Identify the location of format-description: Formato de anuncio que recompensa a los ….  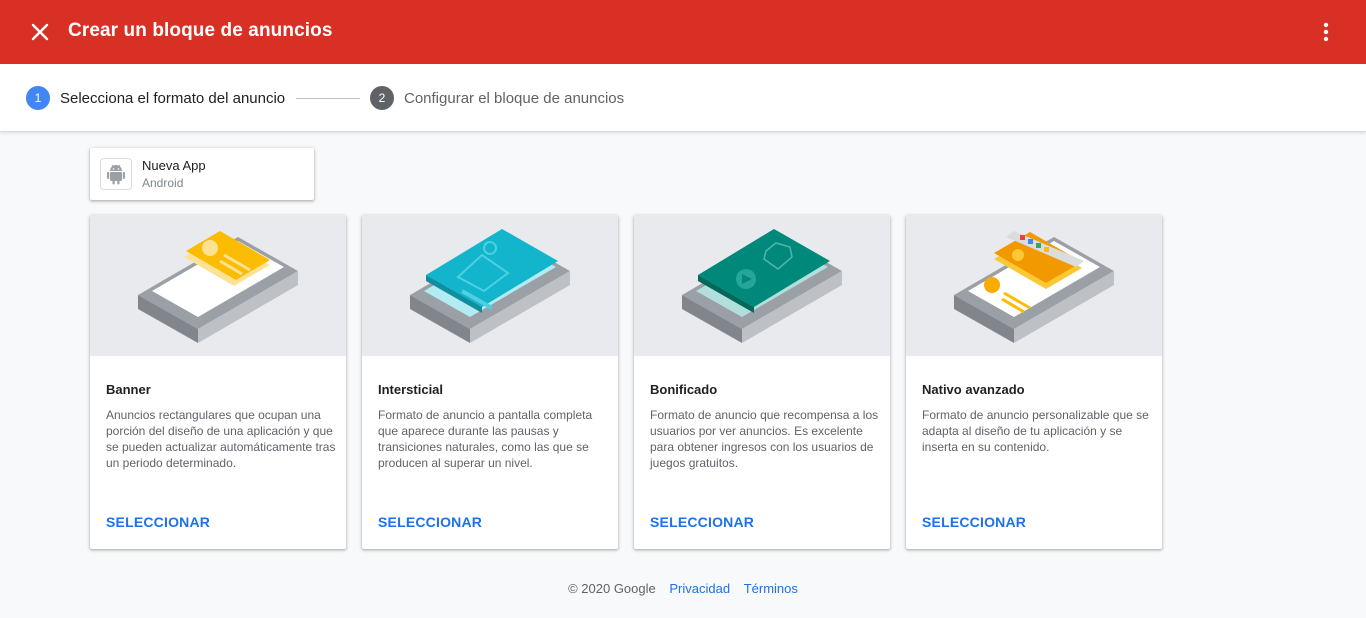
(764, 439).